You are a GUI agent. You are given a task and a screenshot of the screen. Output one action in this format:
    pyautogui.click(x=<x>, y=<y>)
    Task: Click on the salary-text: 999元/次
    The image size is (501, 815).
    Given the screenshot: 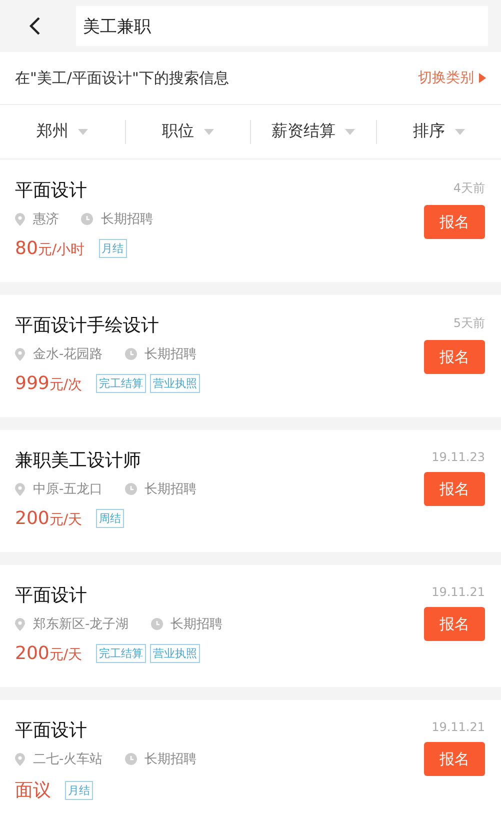 What is the action you would take?
    pyautogui.click(x=48, y=383)
    